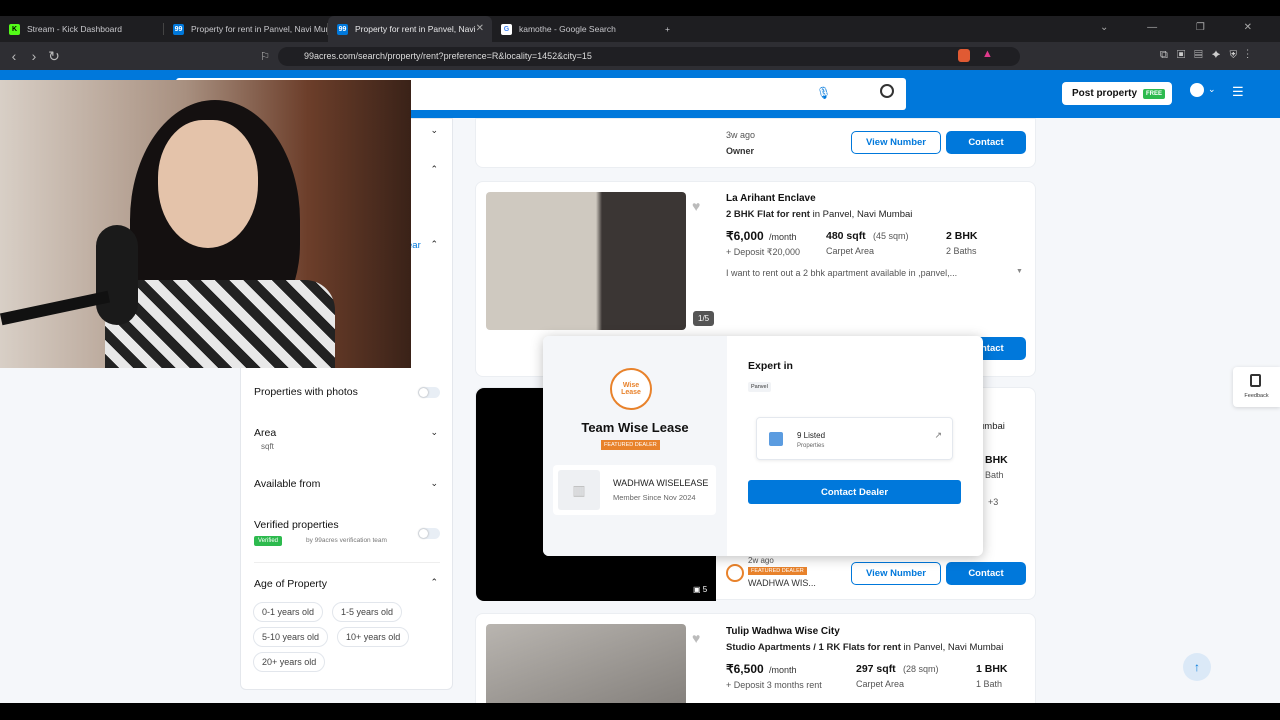  Describe the element at coordinates (862, 214) in the screenshot. I see `property-location: in Panvel, Navi Mumbai` at that location.